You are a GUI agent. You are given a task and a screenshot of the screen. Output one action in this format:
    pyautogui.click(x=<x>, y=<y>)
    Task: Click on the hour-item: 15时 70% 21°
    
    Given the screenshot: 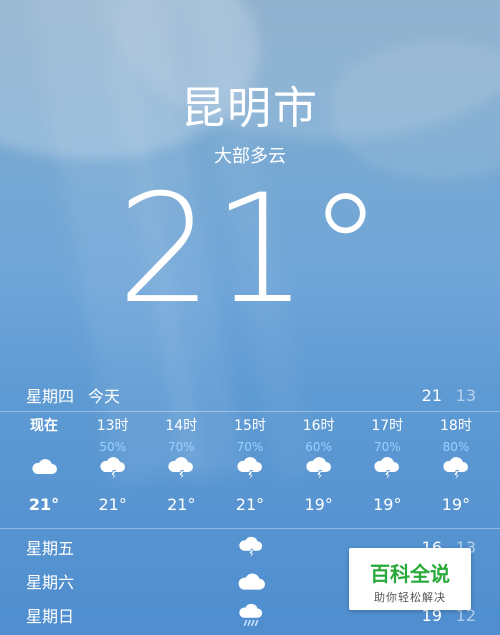 What is the action you would take?
    pyautogui.click(x=250, y=470)
    